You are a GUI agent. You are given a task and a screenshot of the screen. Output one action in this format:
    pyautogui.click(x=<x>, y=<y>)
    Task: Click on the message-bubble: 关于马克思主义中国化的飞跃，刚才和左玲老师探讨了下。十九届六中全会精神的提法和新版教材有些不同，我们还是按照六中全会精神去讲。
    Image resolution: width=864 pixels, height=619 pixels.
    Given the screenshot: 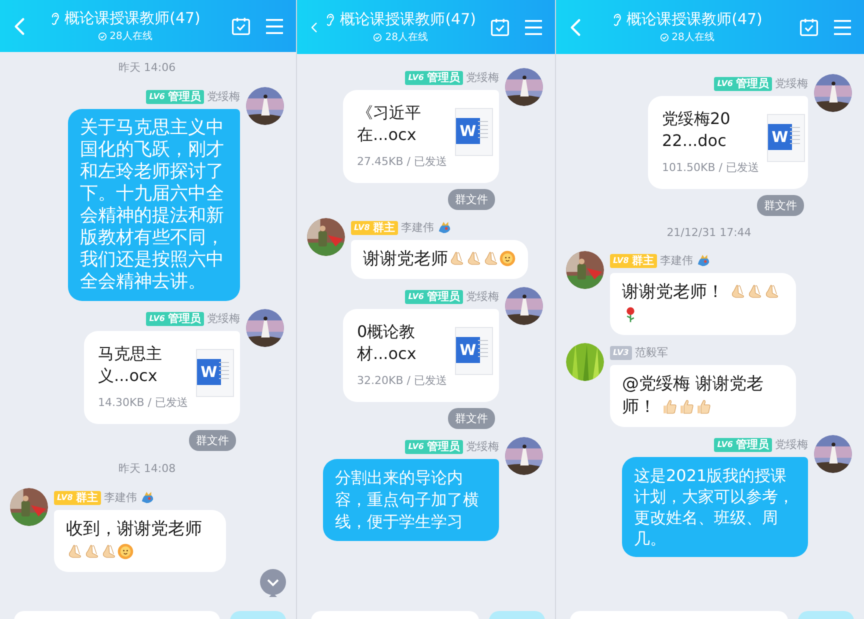 What is the action you would take?
    pyautogui.click(x=154, y=205)
    